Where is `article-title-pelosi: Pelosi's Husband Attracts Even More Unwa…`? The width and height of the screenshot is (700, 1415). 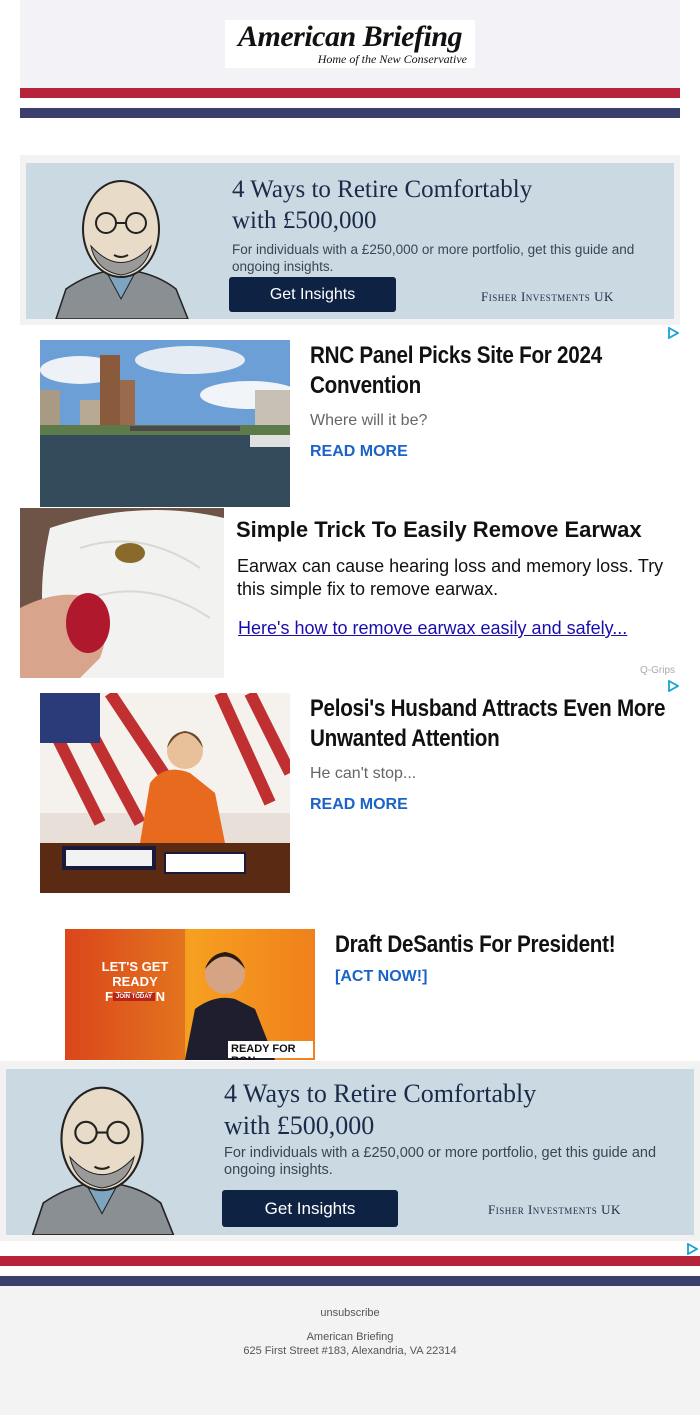 article-title-pelosi: Pelosi's Husband Attracts Even More Unwa… is located at coordinates (495, 724).